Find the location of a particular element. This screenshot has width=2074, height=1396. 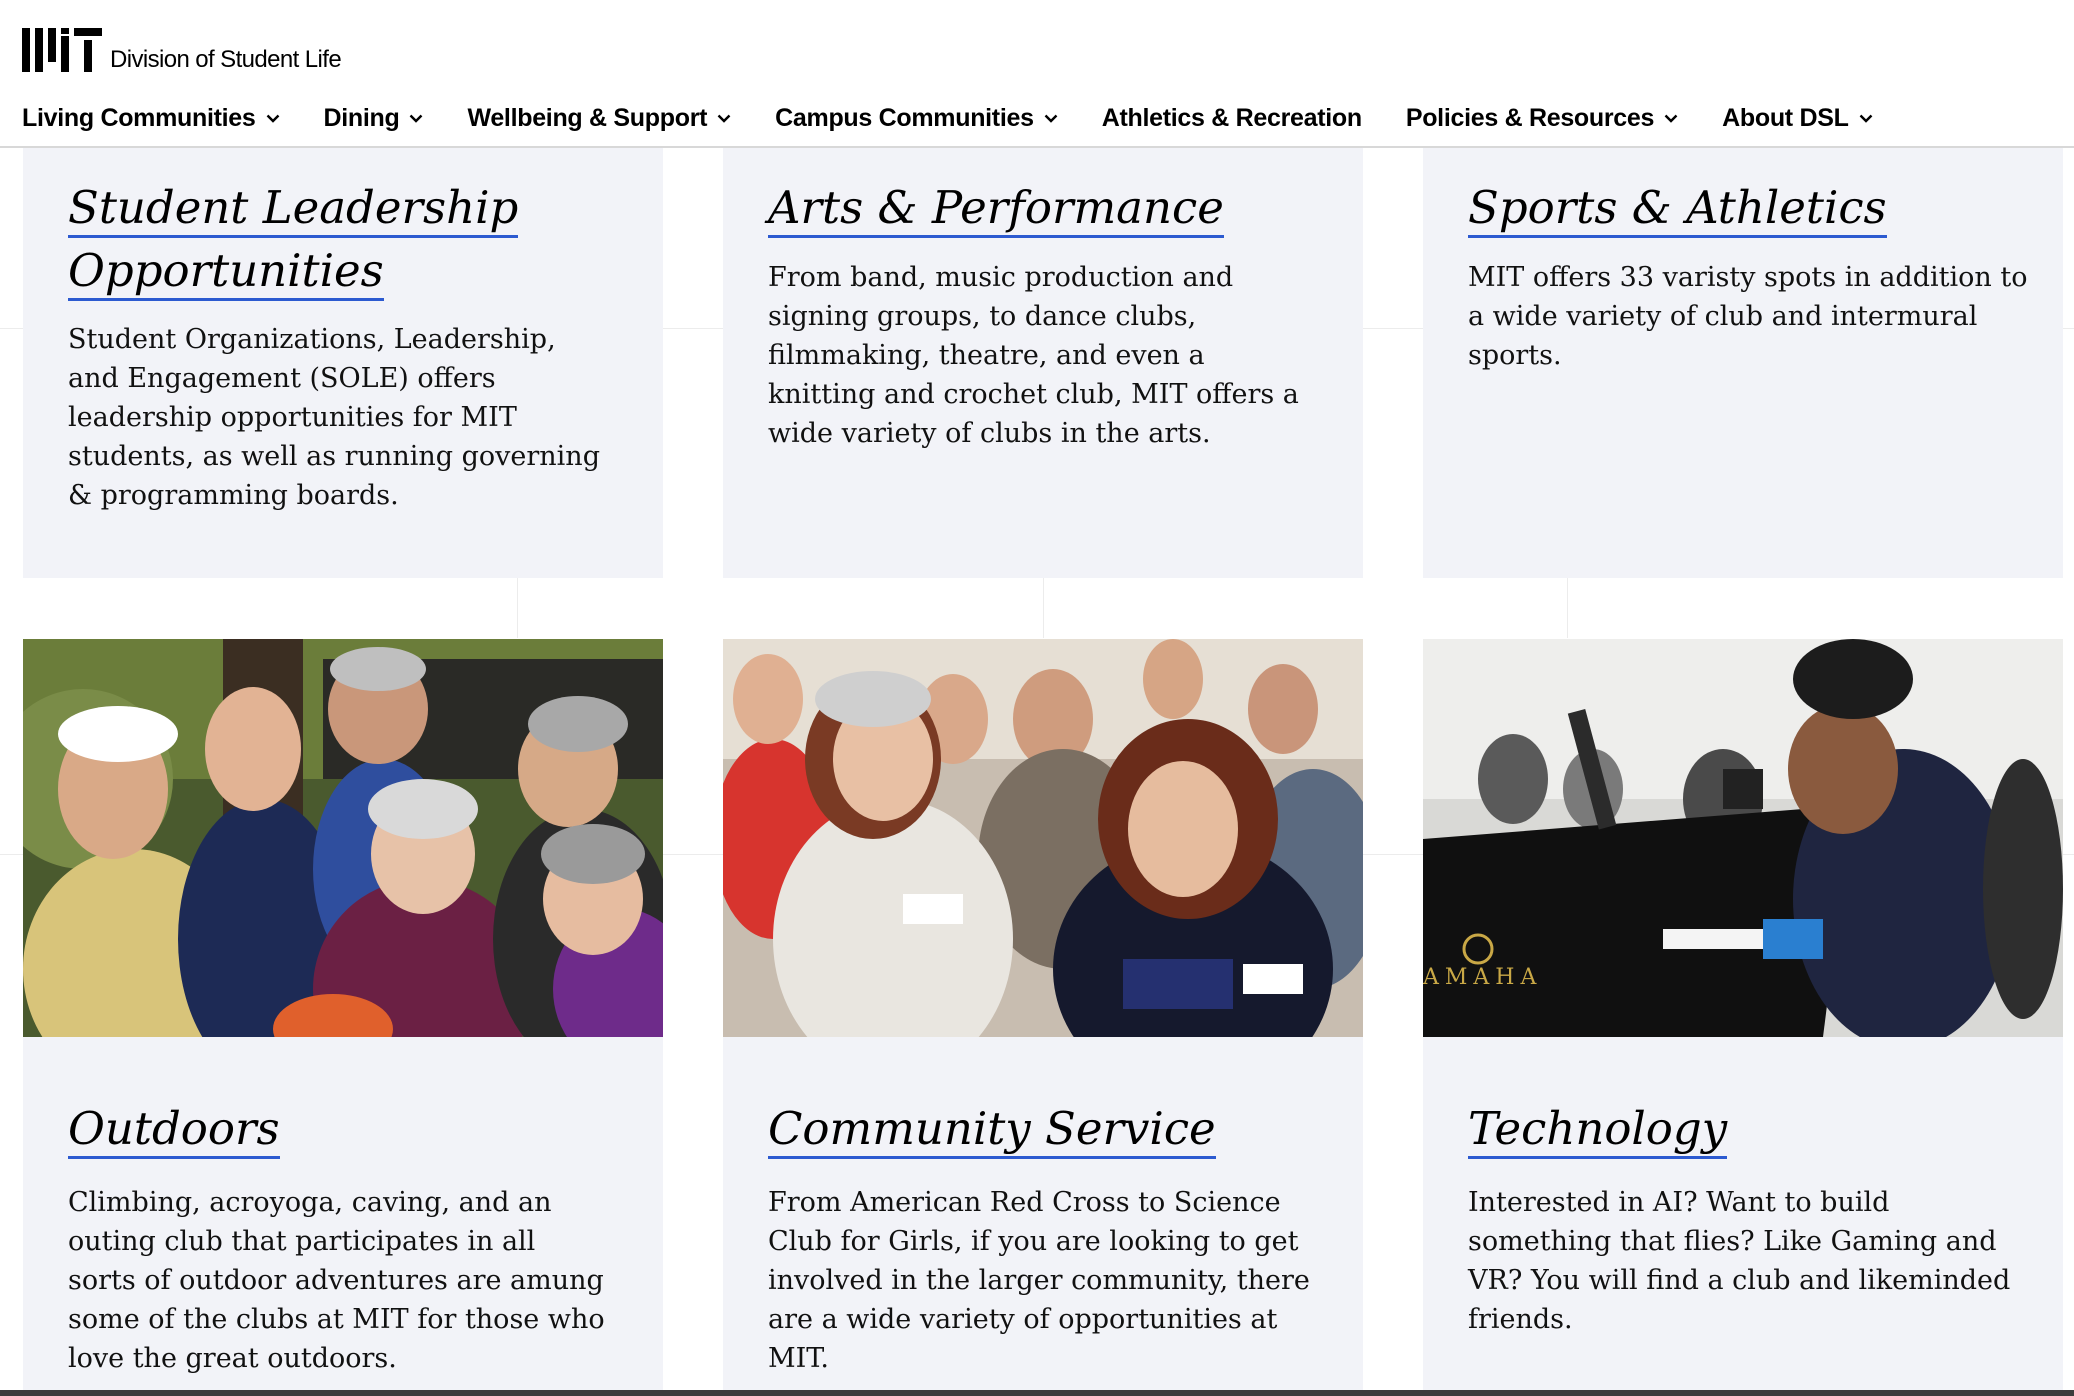

nav-wellbeing-support: Wellbeing & Support is located at coordinates (599, 118).